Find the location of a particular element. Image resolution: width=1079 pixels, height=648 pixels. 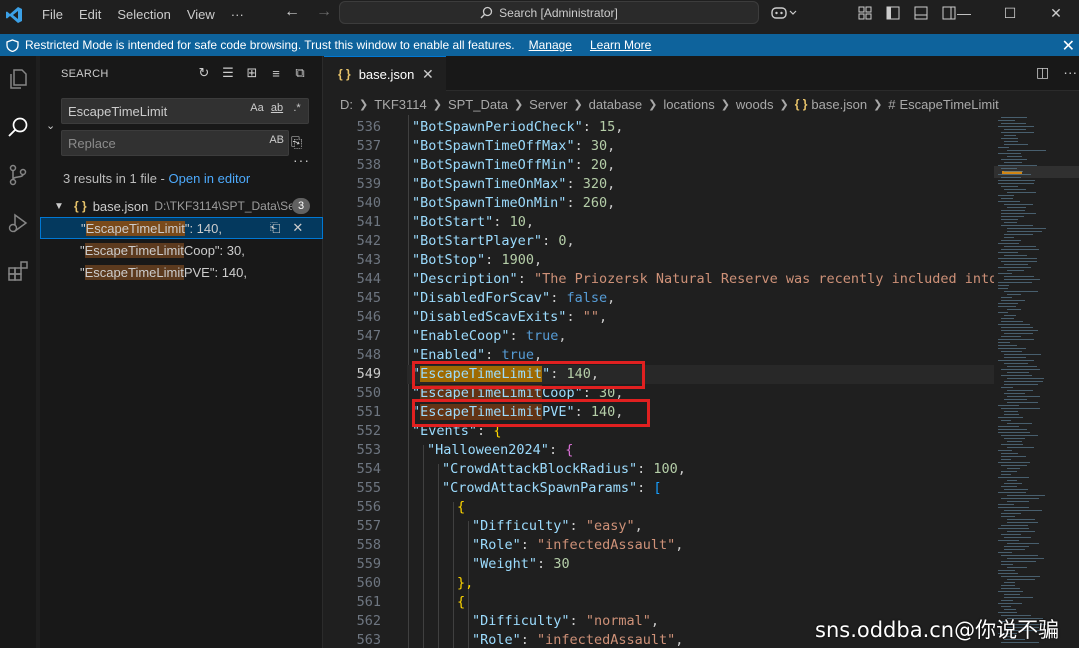

extensions-icon is located at coordinates (18, 271).